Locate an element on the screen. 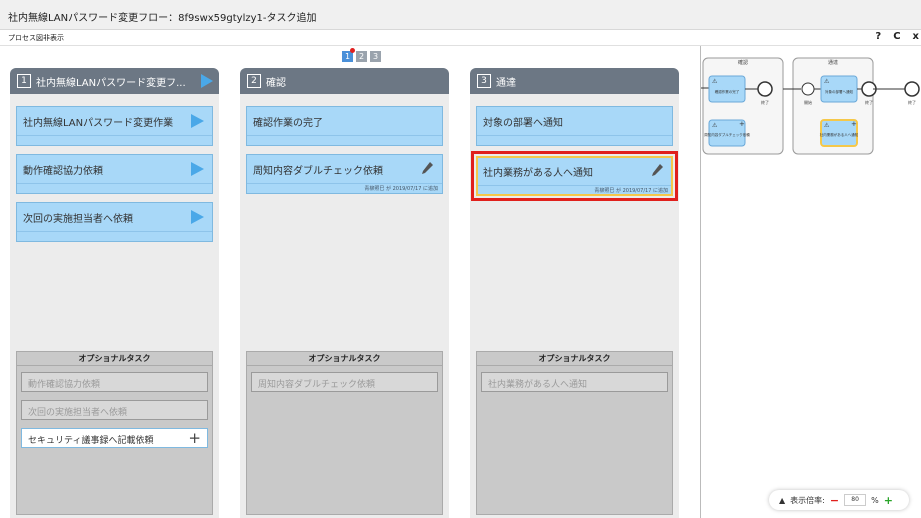  refresh-icon: C is located at coordinates (896, 36).